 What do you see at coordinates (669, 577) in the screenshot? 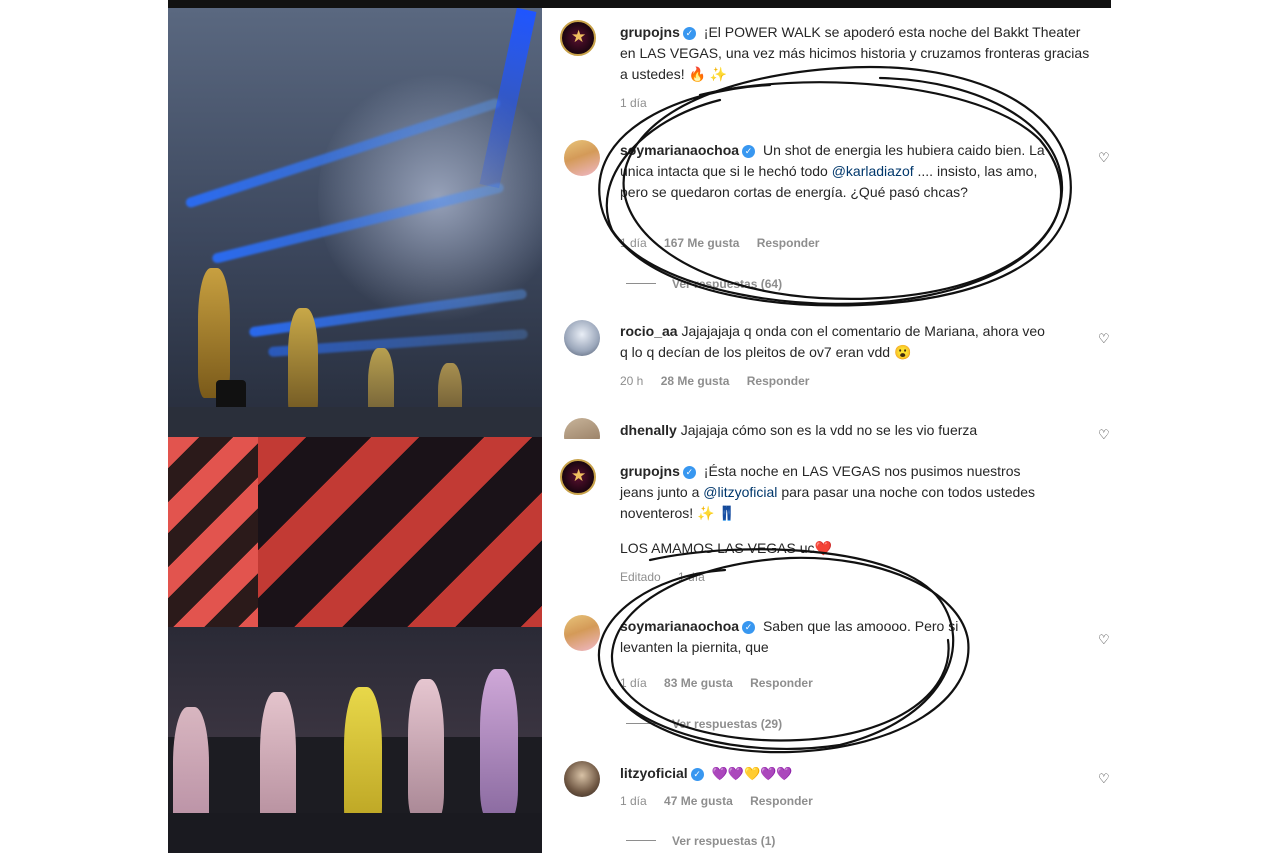
I see `caption-meta: Editado 1 día` at bounding box center [669, 577].